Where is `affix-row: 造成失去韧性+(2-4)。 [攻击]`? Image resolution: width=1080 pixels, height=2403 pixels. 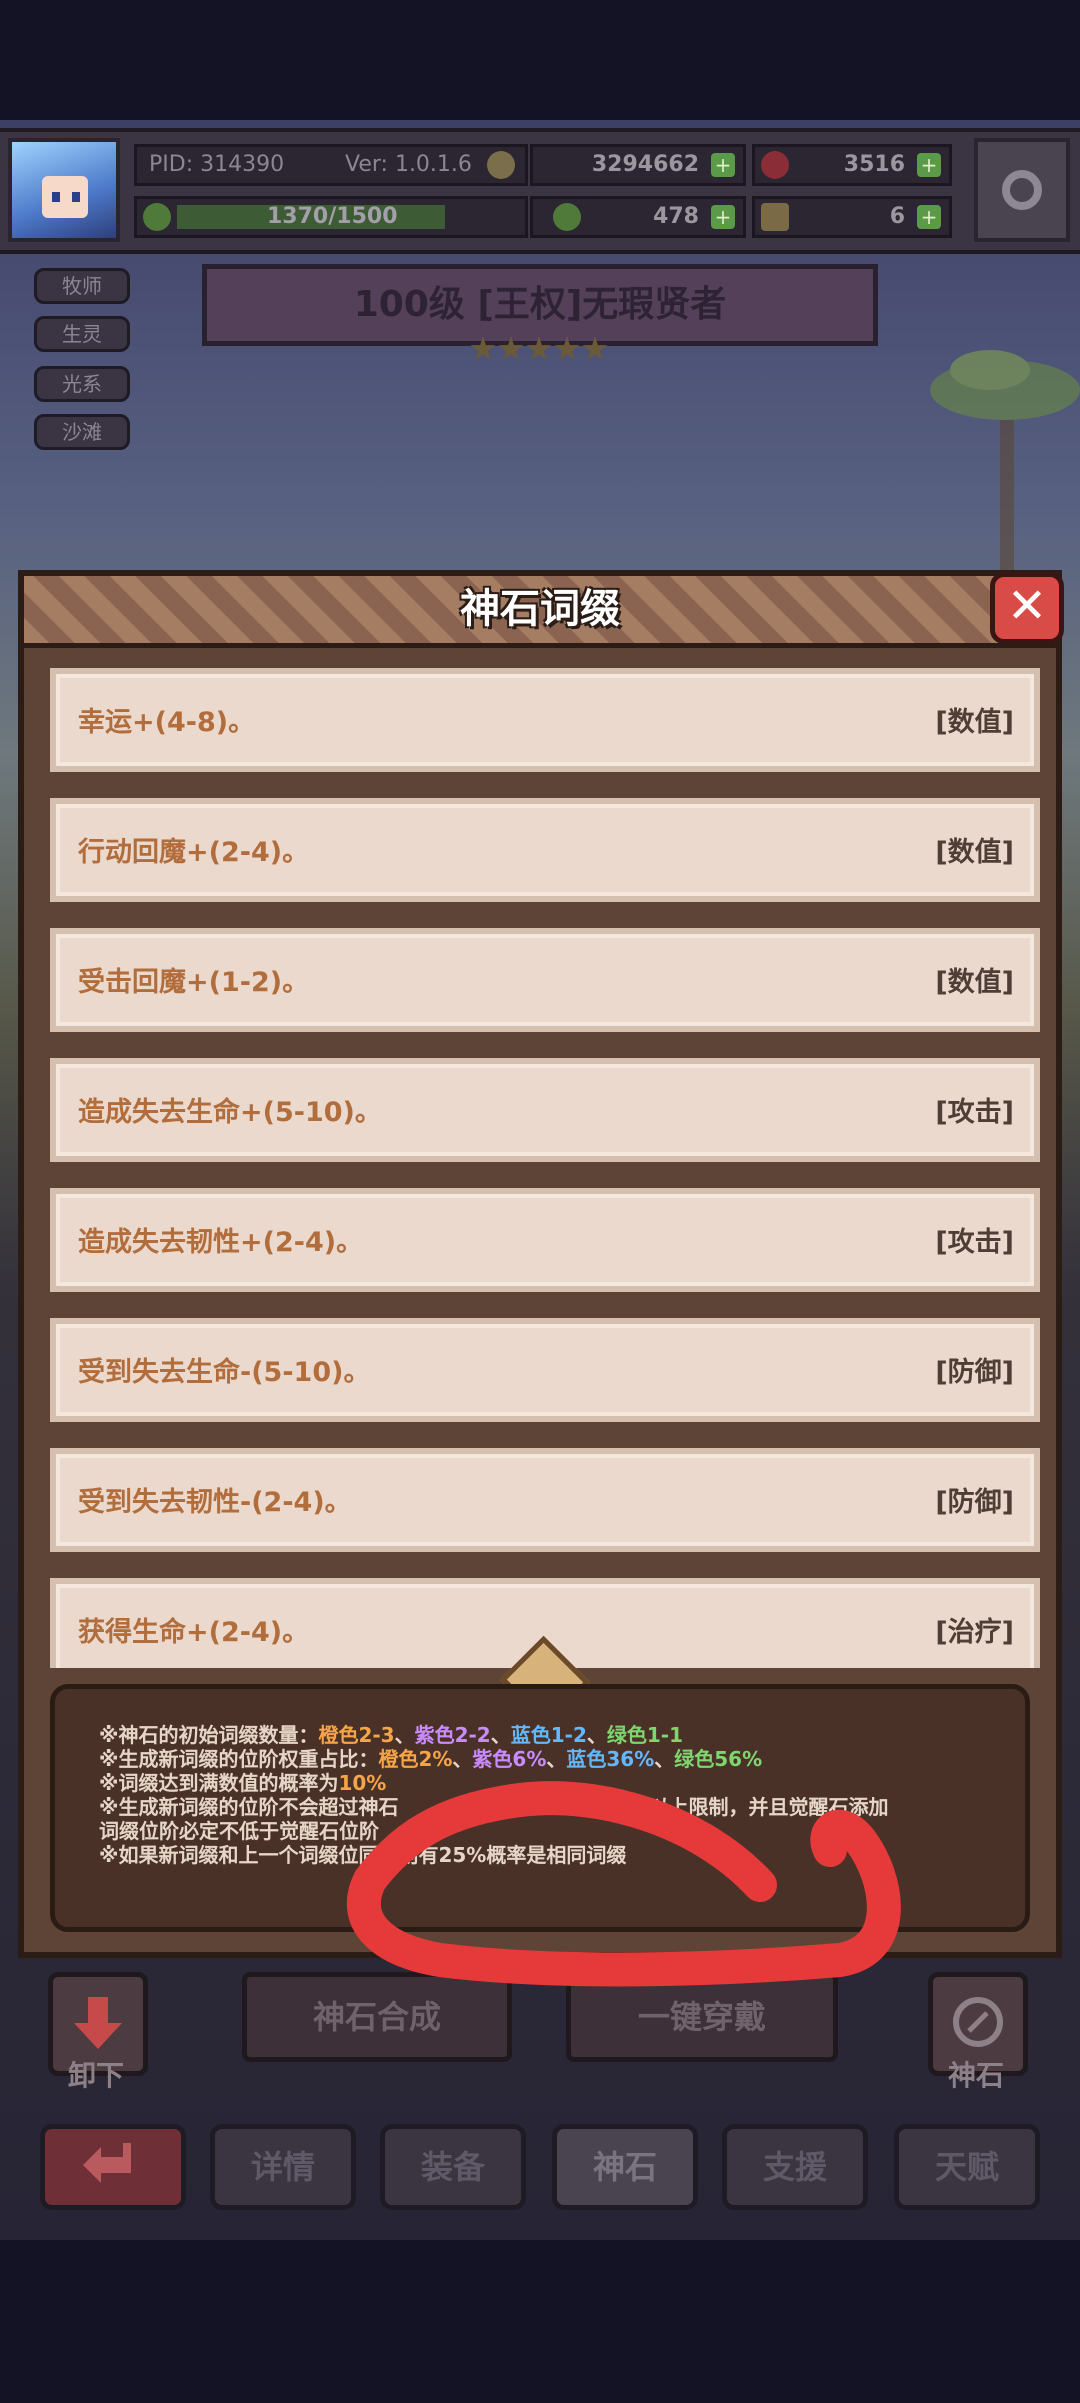 affix-row: 造成失去韧性+(2-4)。 [攻击] is located at coordinates (545, 1240).